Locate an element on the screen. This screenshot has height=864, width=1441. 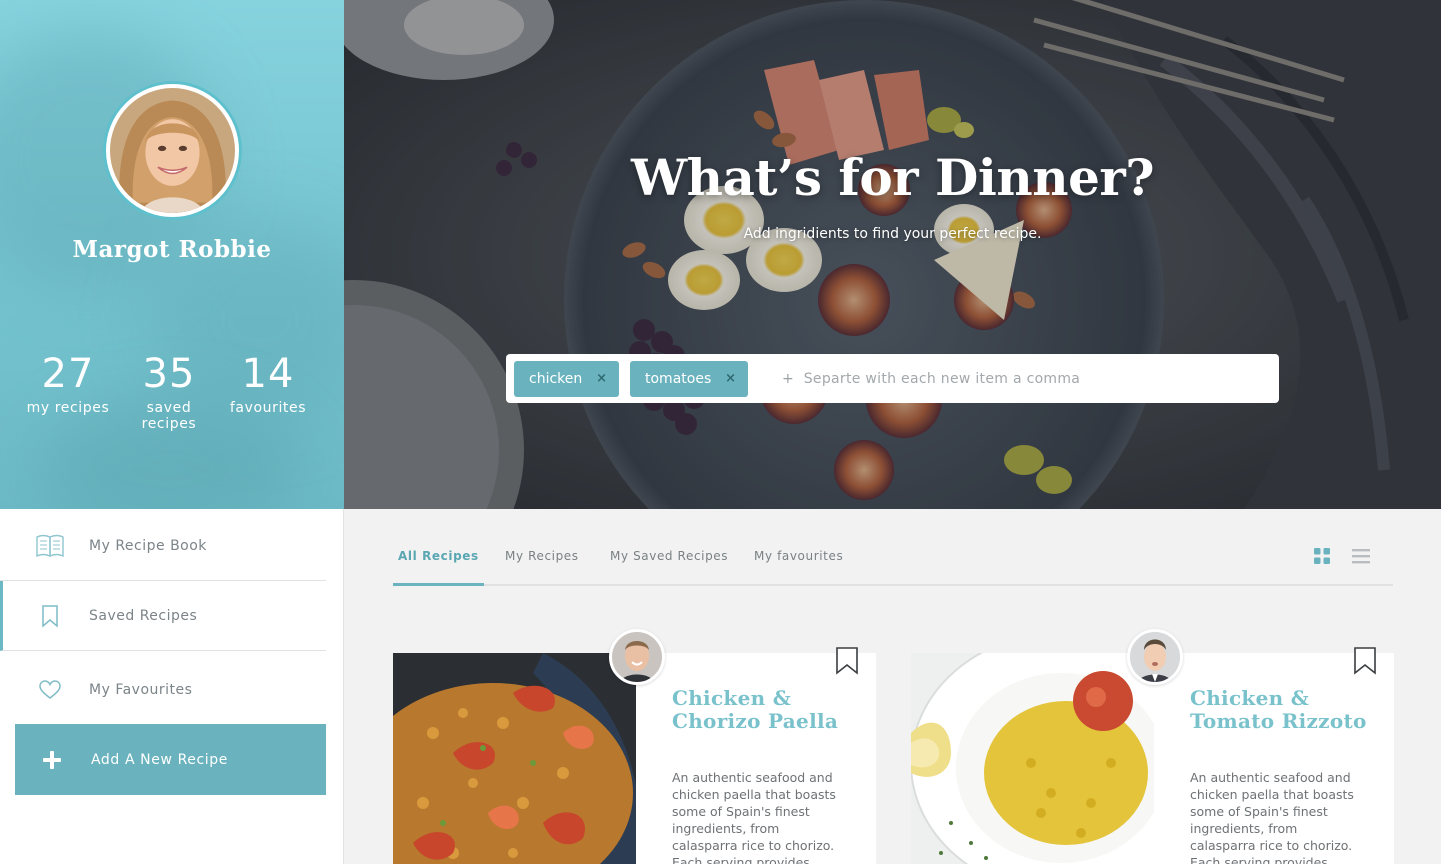
list-view-icon is located at coordinates (1361, 556).